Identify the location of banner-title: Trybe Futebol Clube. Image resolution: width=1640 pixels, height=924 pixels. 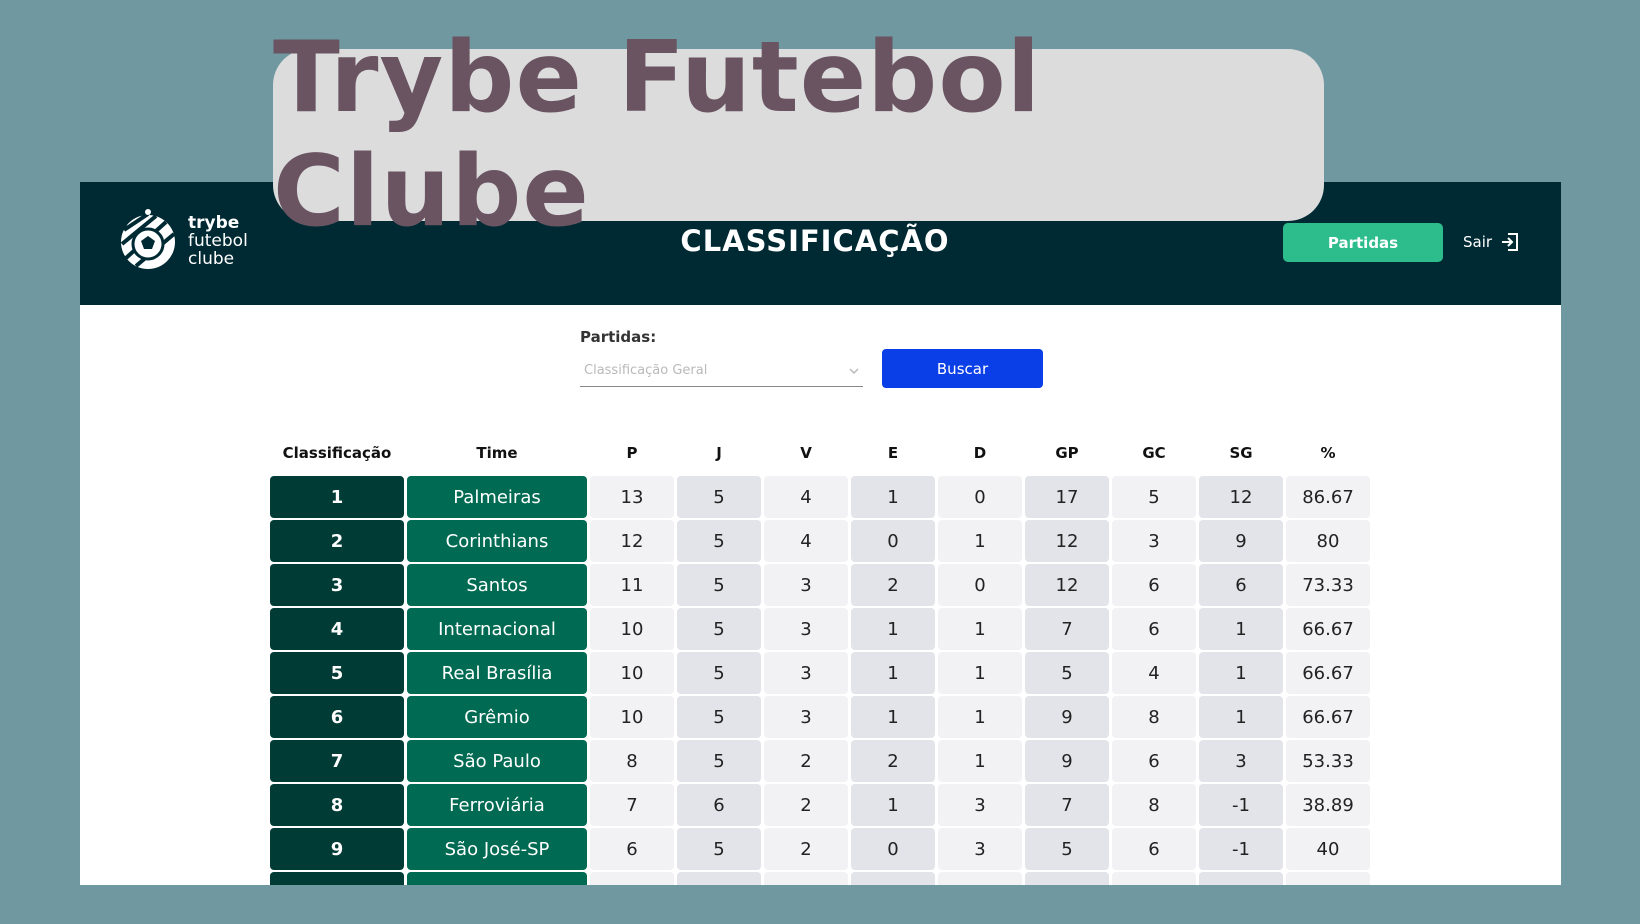
(657, 135).